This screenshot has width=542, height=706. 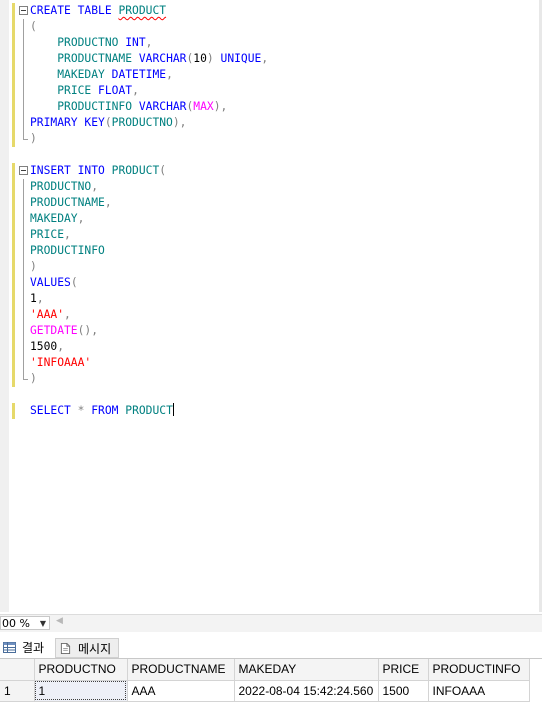 I want to click on code-token: PRICE, so click(x=47, y=234).